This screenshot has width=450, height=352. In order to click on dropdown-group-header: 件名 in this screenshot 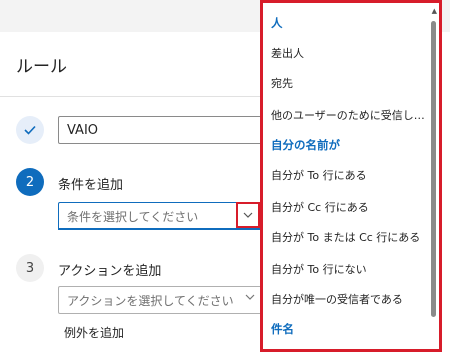, I will do `click(282, 329)`.